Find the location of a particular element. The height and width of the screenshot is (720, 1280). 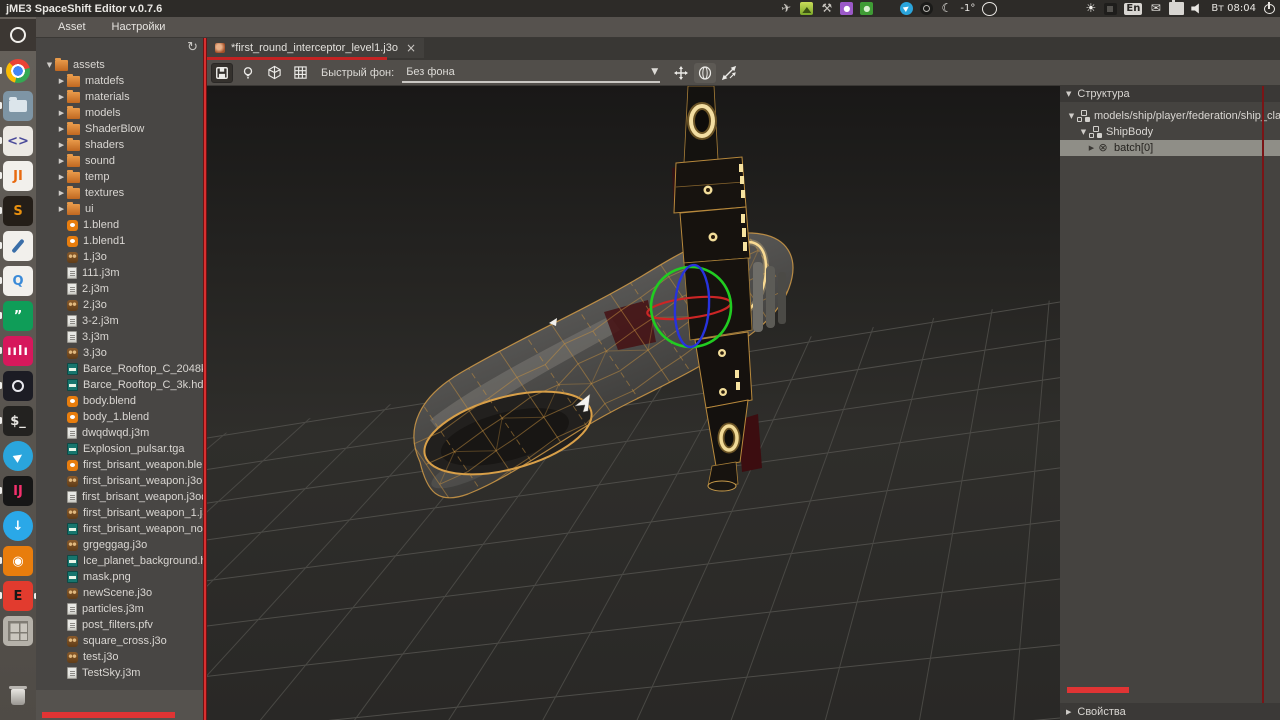

memory-graph is located at coordinates (1030, 8).